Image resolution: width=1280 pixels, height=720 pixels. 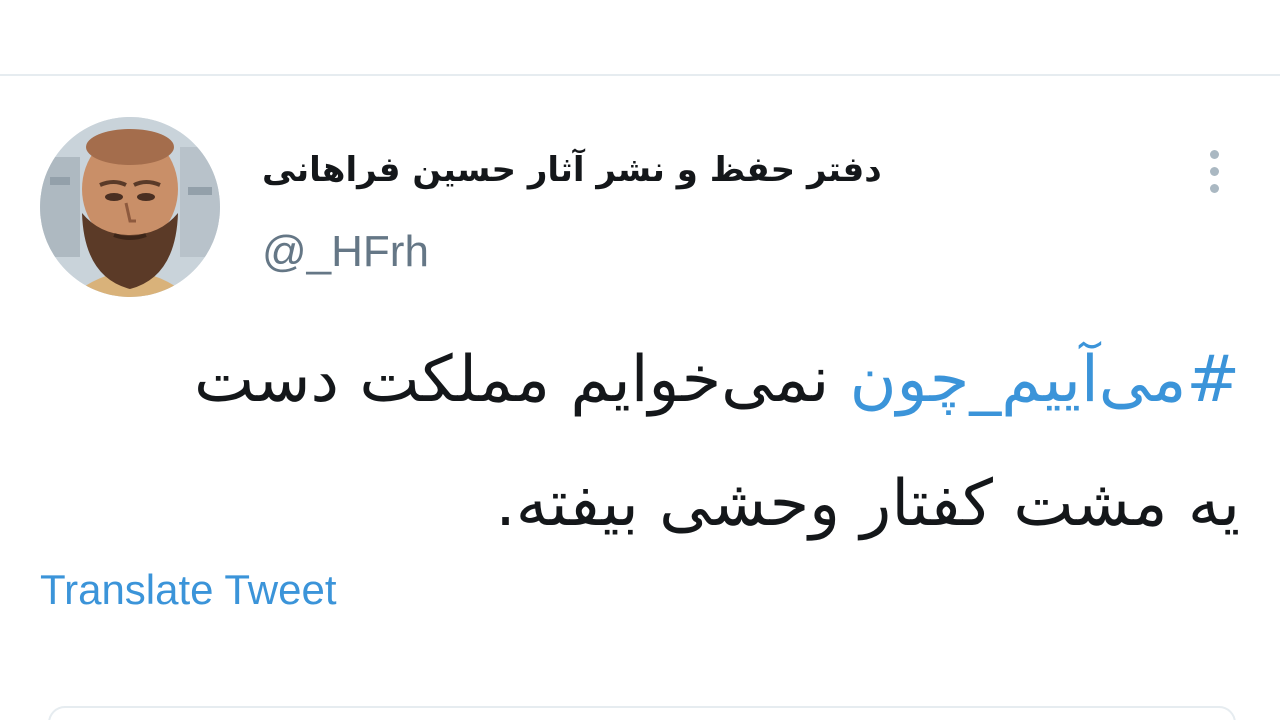 I want to click on author-display-name-text: دفتر حفظ و نشر آثار حسین فراهانی, so click(x=572, y=170).